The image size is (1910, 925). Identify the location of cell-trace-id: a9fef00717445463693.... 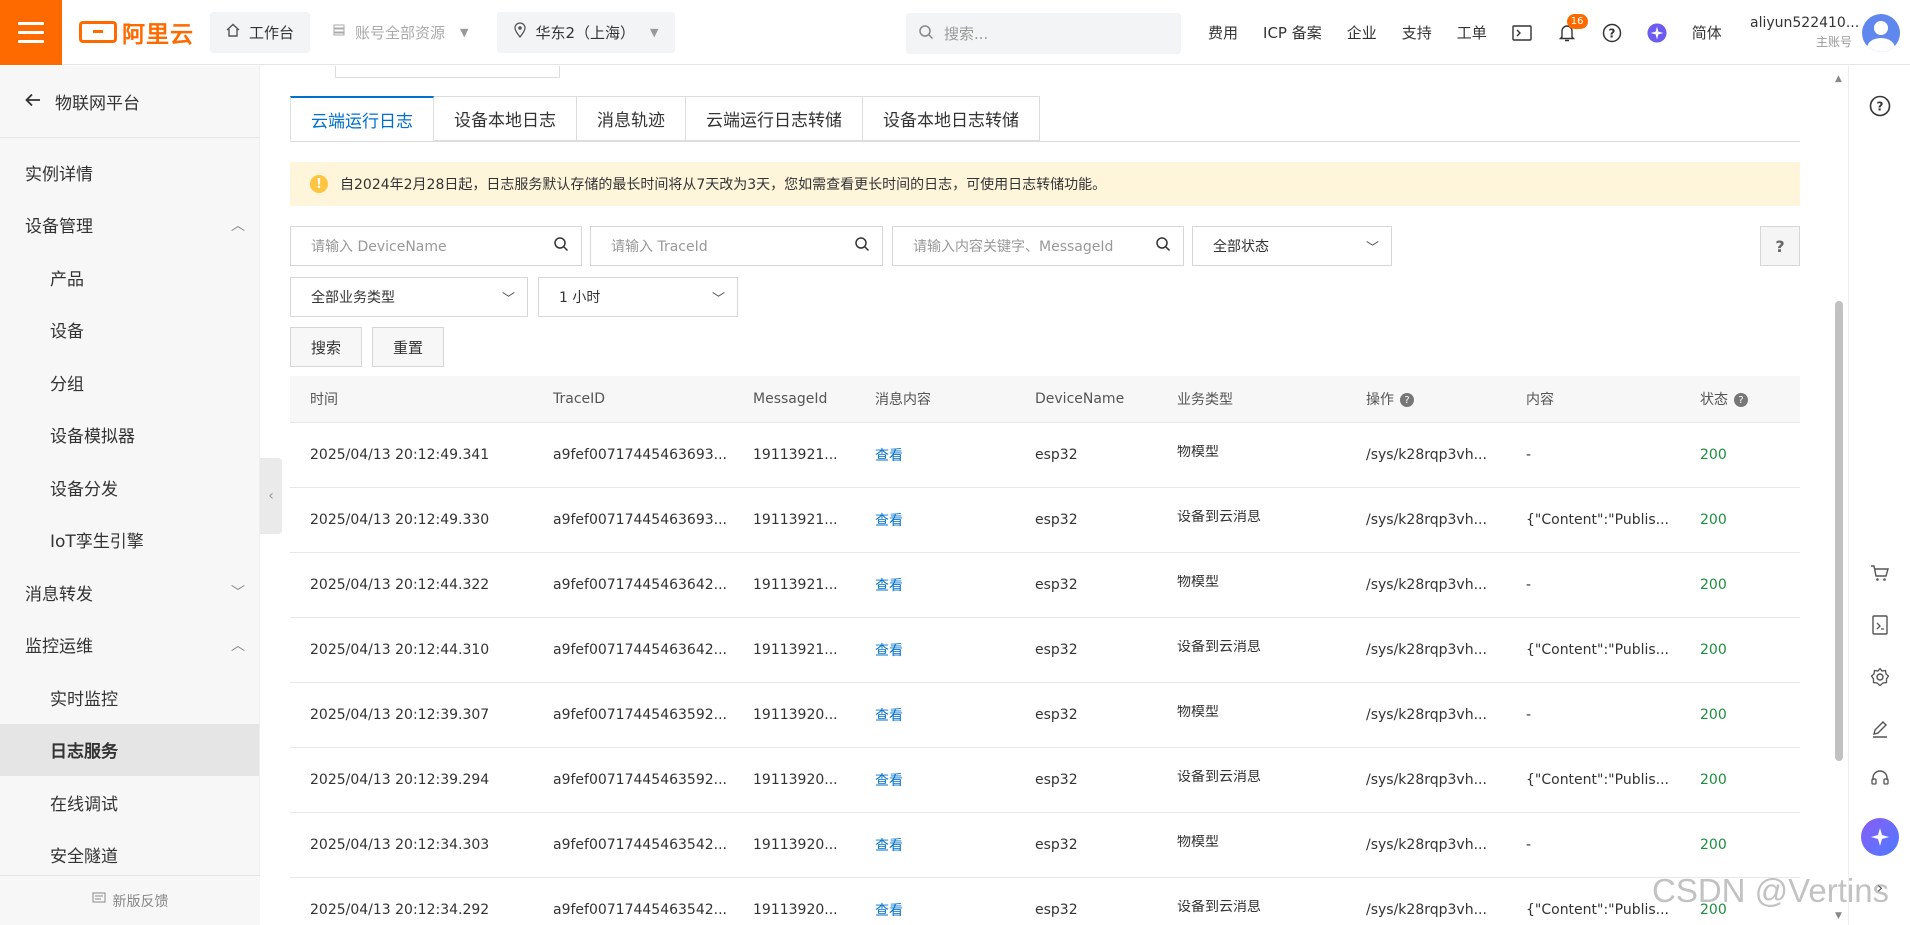
(633, 520).